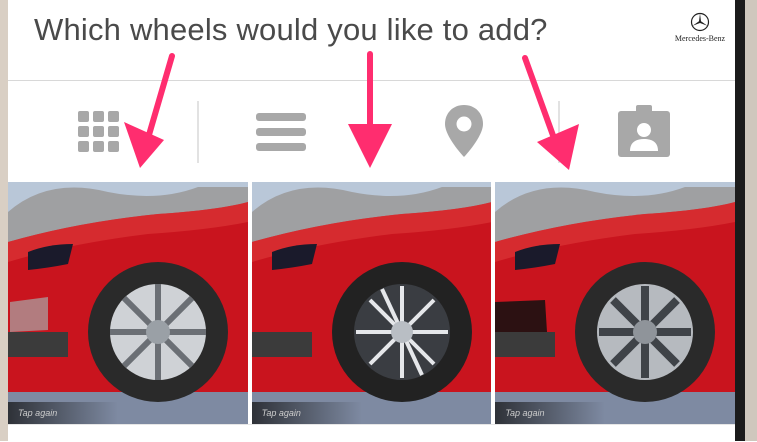 This screenshot has width=757, height=442. What do you see at coordinates (700, 38) in the screenshot?
I see `brand-name: Mercedes-Benz` at bounding box center [700, 38].